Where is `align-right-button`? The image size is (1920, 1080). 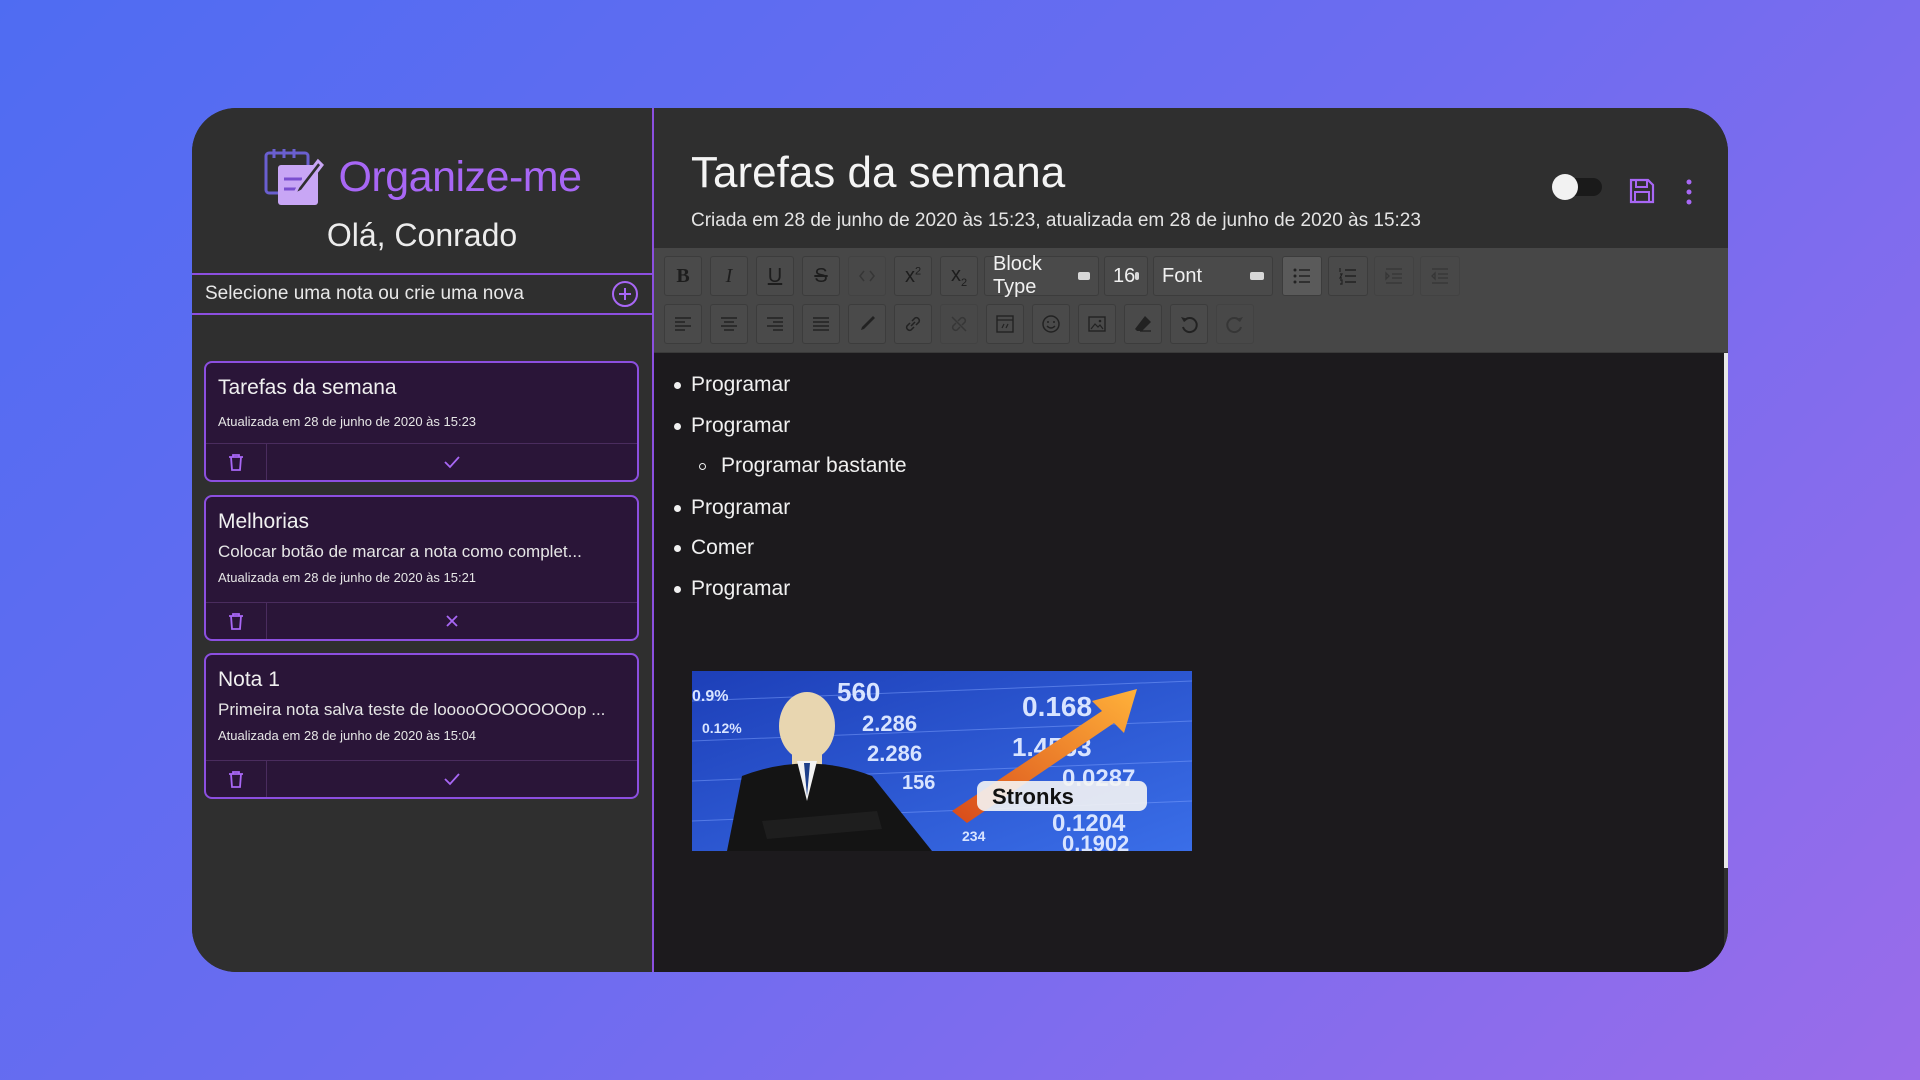 align-right-button is located at coordinates (775, 324).